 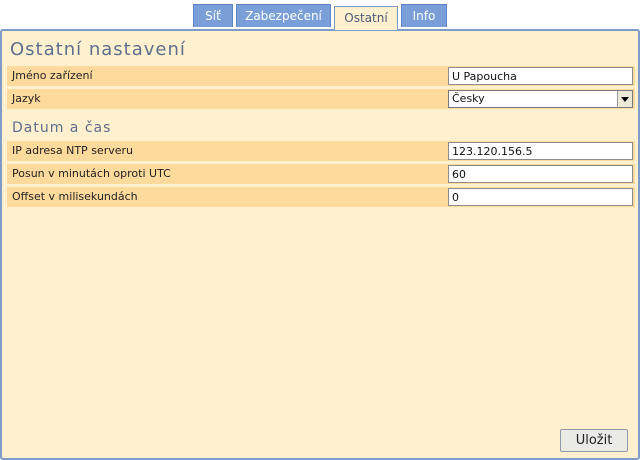 I want to click on ms-offset-label: Offset v milisekundách, so click(x=75, y=196).